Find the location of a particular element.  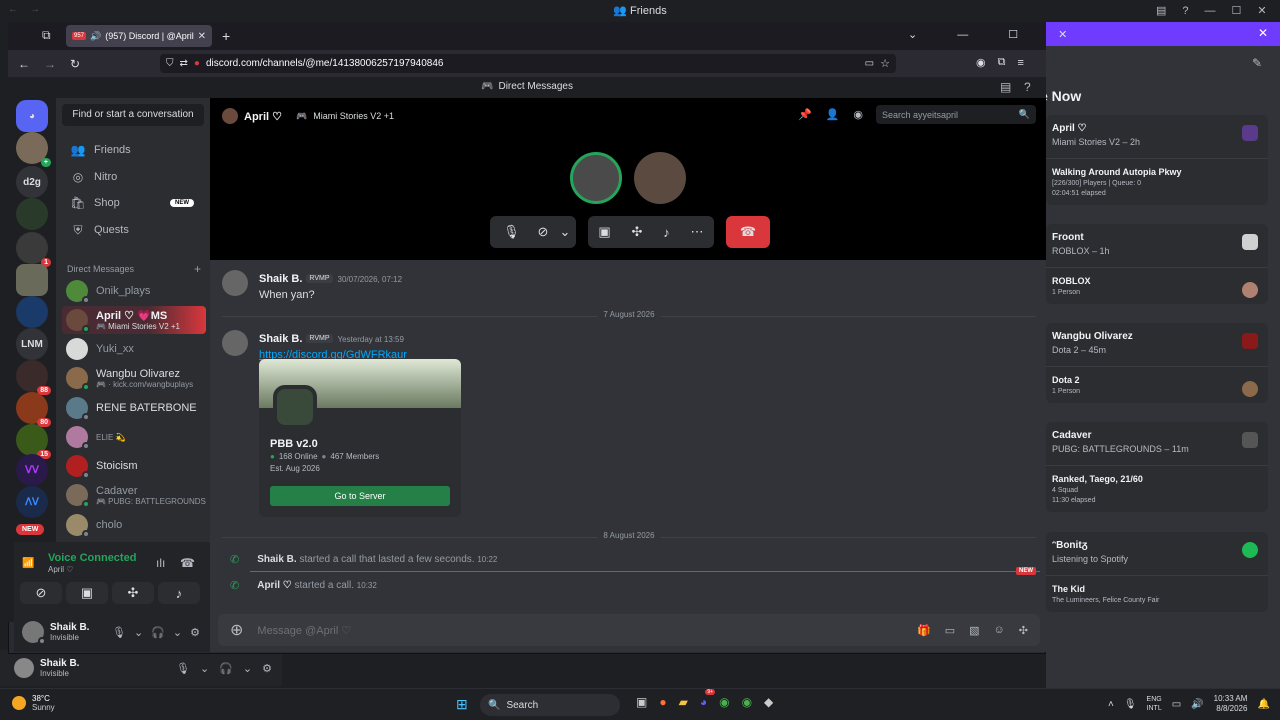

add-attachment-icon: ⊕ is located at coordinates (236, 630).